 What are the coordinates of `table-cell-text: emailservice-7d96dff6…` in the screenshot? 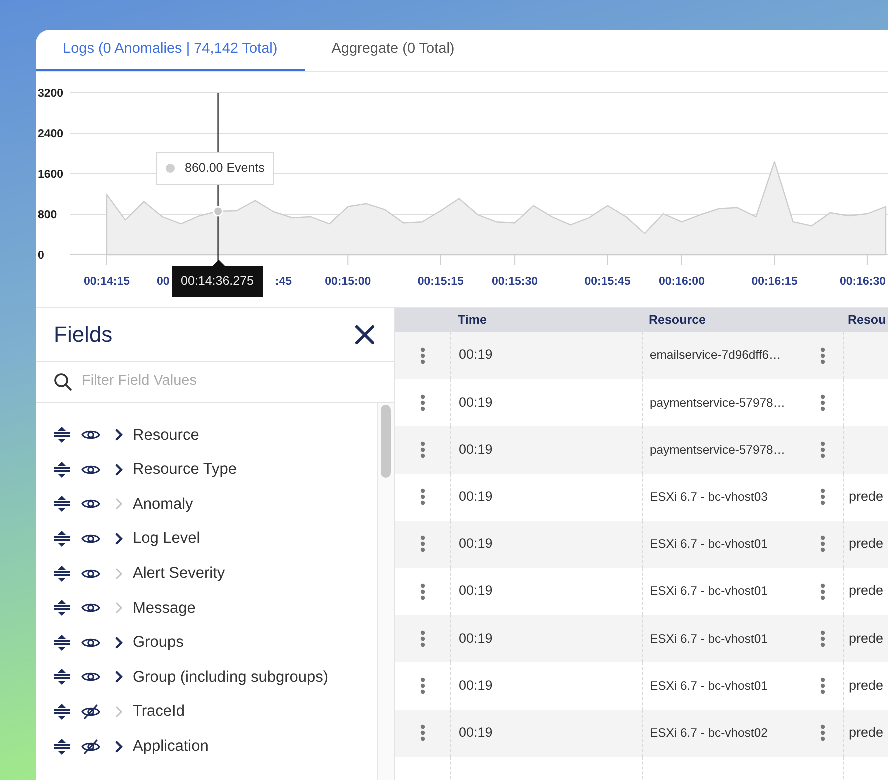 It's located at (716, 355).